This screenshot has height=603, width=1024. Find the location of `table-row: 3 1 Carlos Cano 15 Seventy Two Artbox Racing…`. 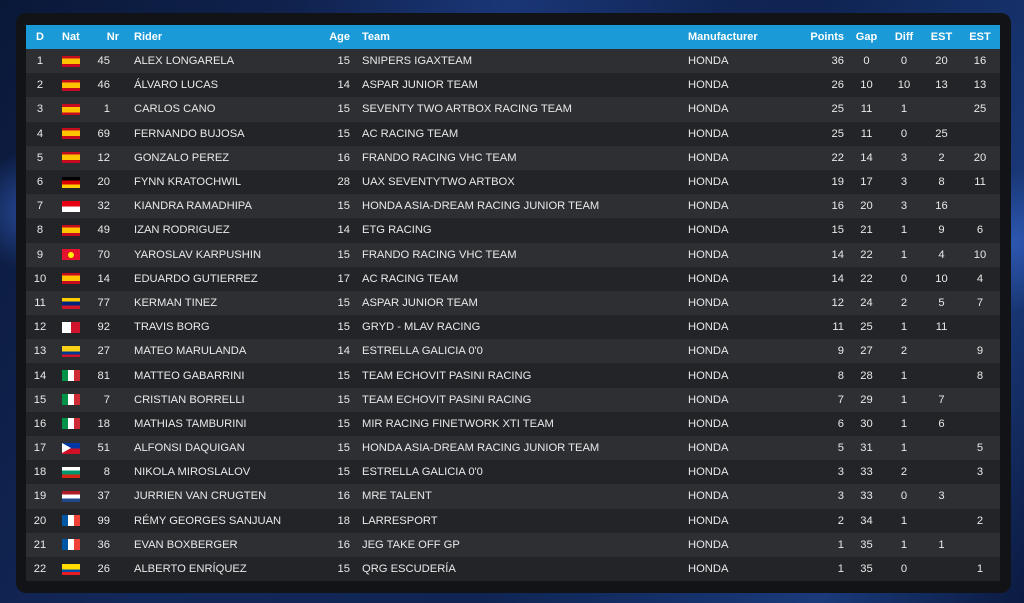

table-row: 3 1 Carlos Cano 15 Seventy Two Artbox Racing… is located at coordinates (513, 109).